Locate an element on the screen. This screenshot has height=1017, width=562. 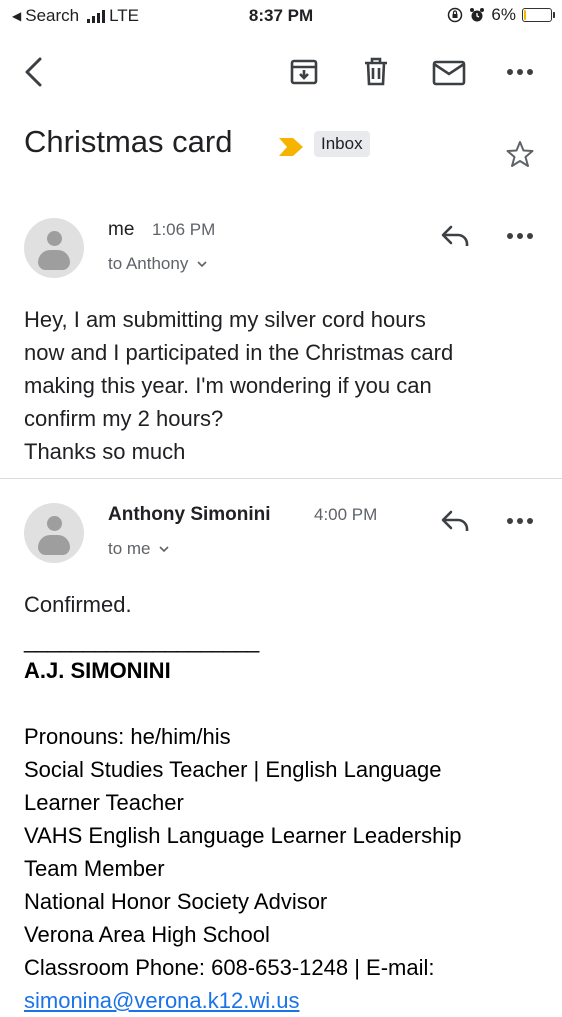
recipient-toggle: to me is located at coordinates (139, 549).